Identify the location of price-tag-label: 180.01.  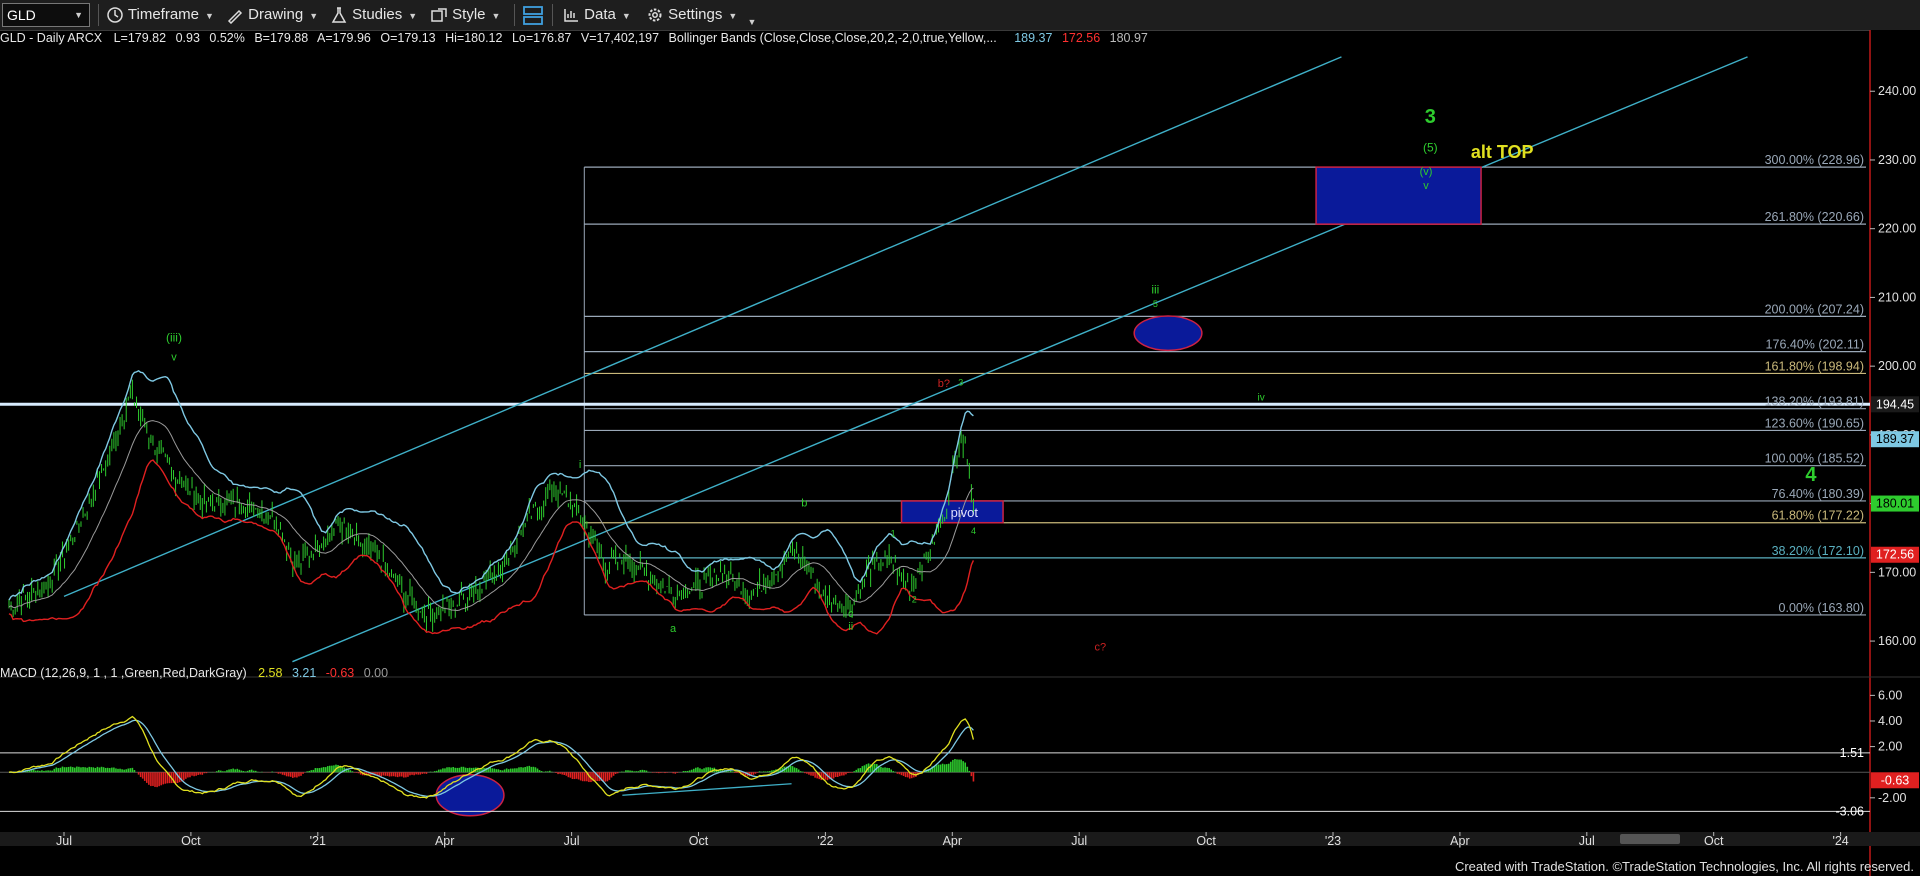
(1895, 504).